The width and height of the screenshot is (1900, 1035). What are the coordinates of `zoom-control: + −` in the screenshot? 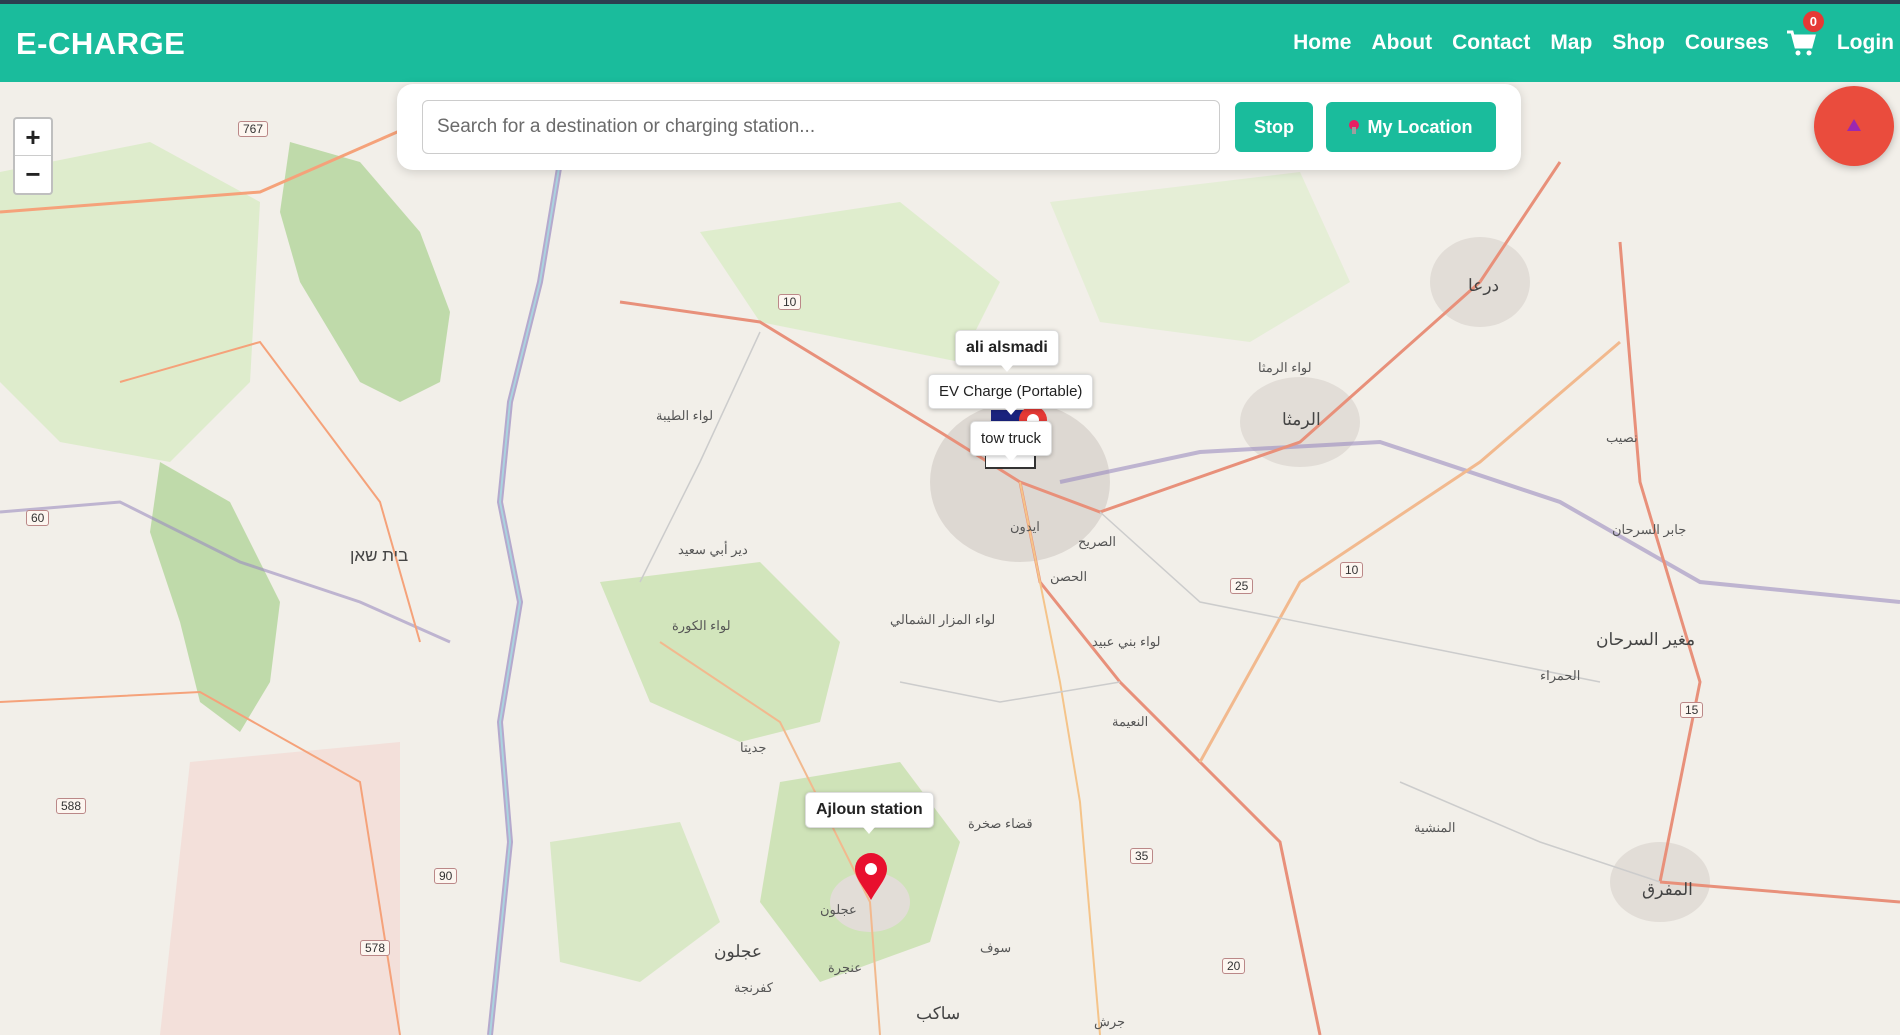 It's located at (33, 156).